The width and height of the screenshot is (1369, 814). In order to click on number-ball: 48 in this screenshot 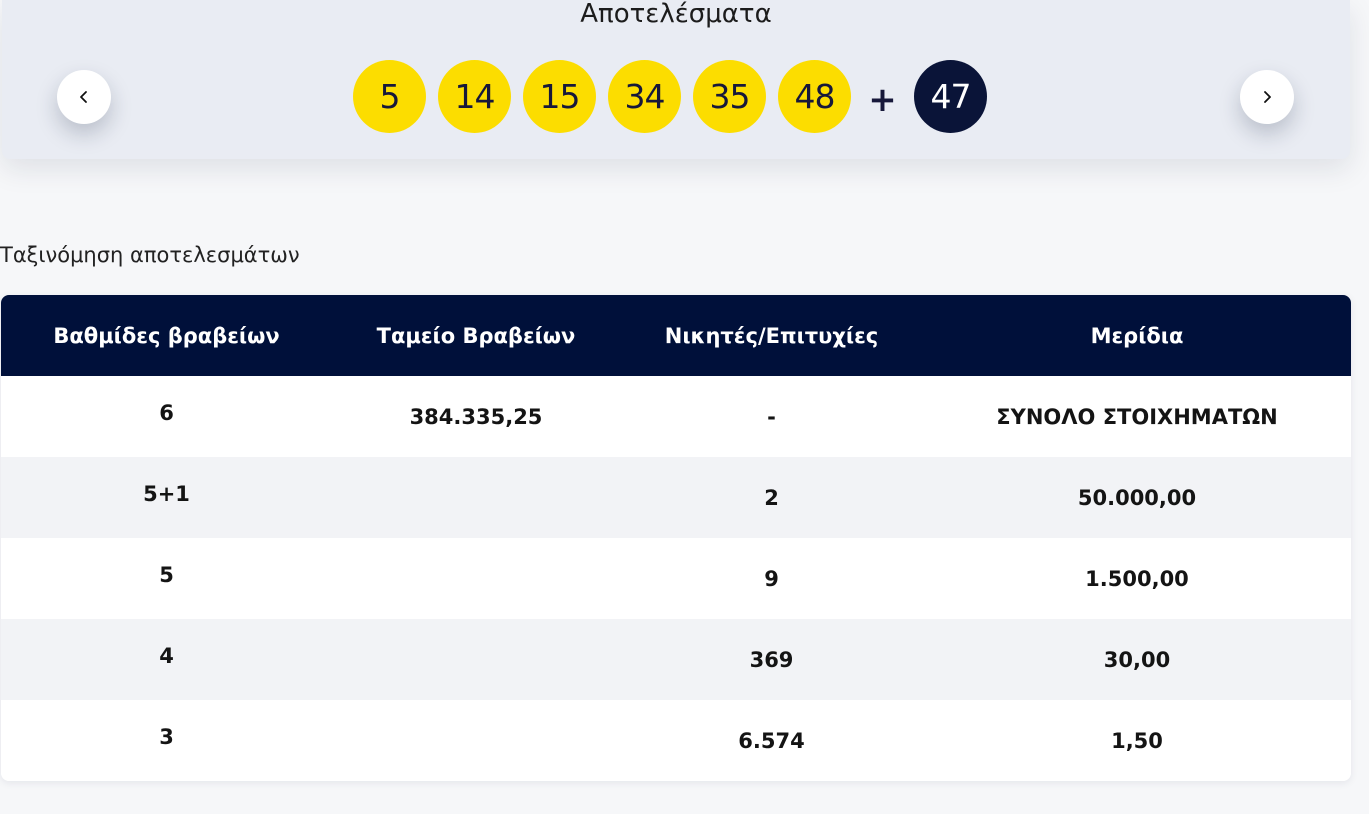, I will do `click(814, 96)`.